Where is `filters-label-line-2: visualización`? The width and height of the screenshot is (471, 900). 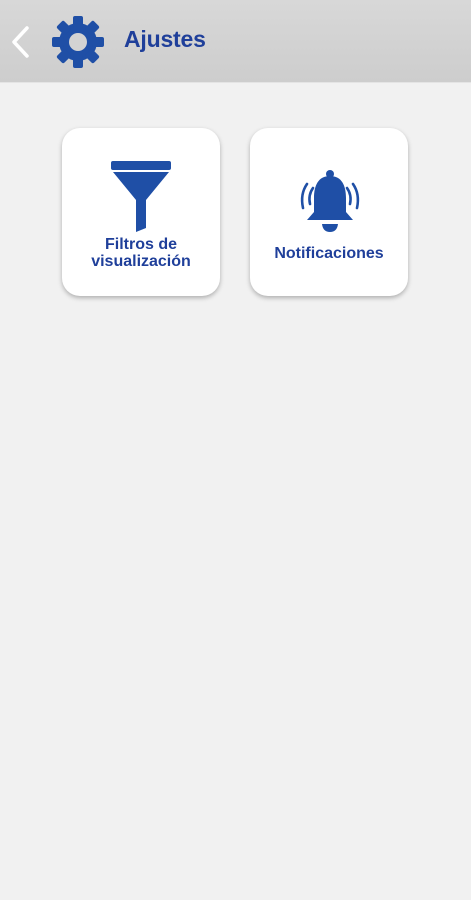 filters-label-line-2: visualización is located at coordinates (141, 261).